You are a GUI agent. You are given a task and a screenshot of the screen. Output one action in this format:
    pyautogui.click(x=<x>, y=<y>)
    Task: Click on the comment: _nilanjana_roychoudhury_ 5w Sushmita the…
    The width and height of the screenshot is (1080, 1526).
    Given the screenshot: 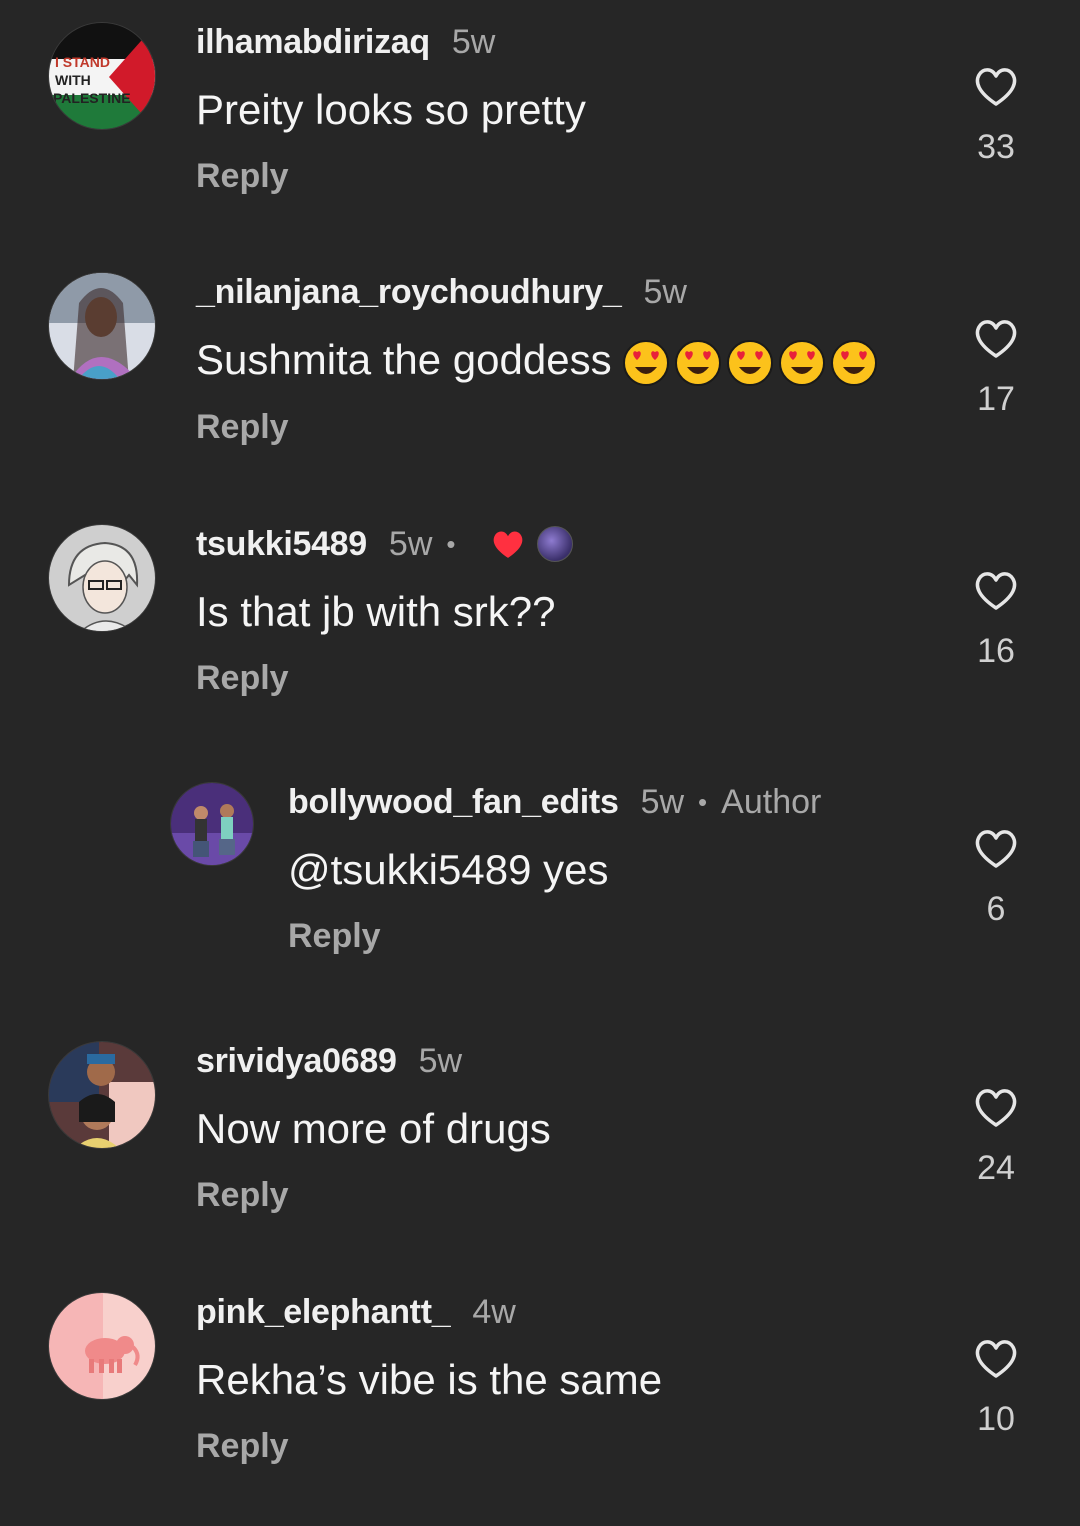 What is the action you would take?
    pyautogui.click(x=540, y=382)
    